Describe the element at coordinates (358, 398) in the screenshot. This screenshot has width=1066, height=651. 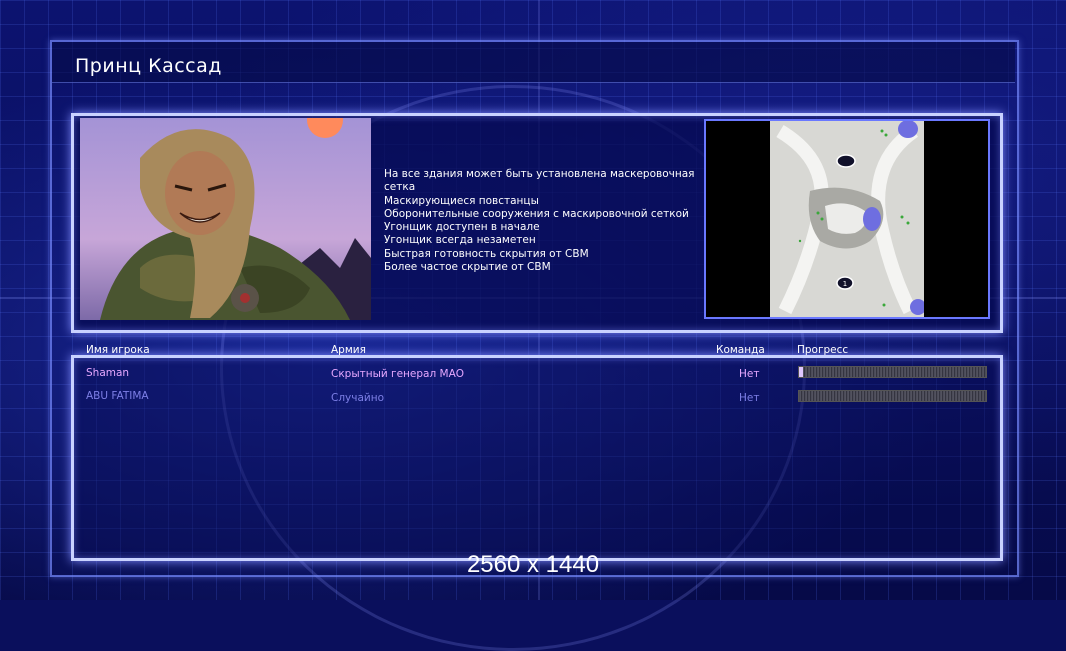
I see `player-army: Случайно` at that location.